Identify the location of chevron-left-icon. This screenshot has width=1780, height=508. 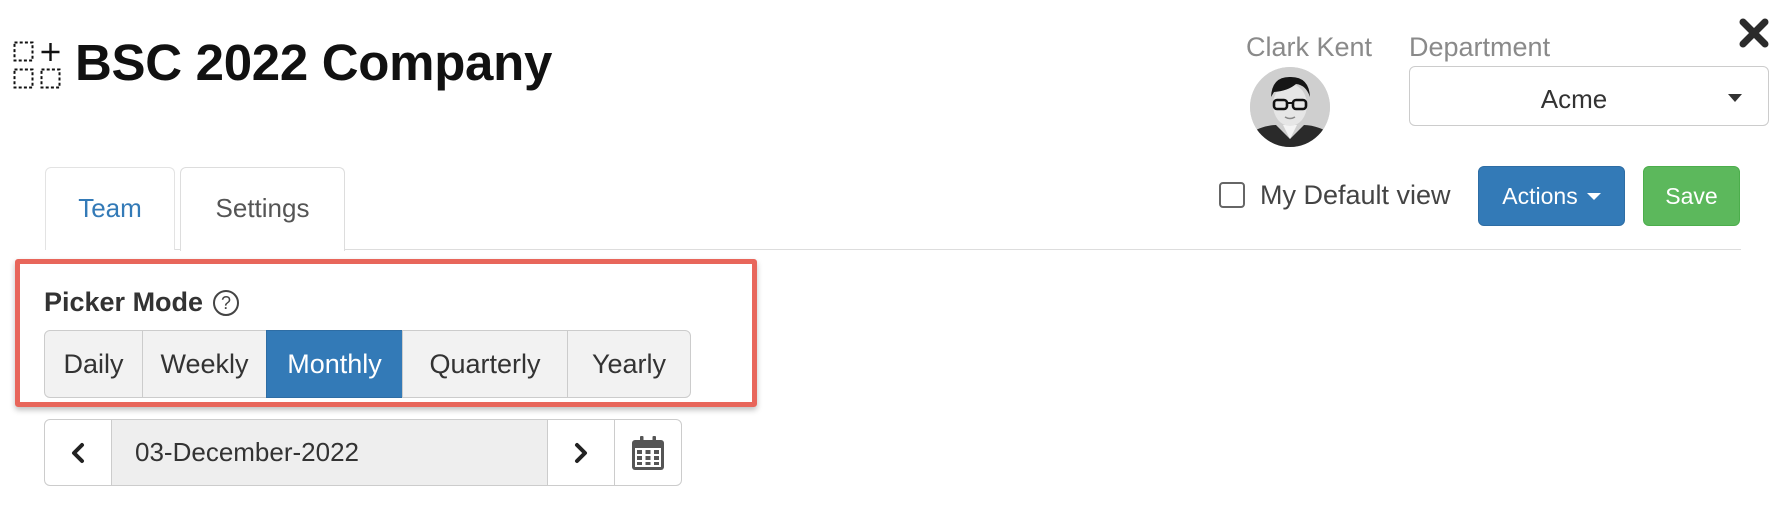
(78, 452).